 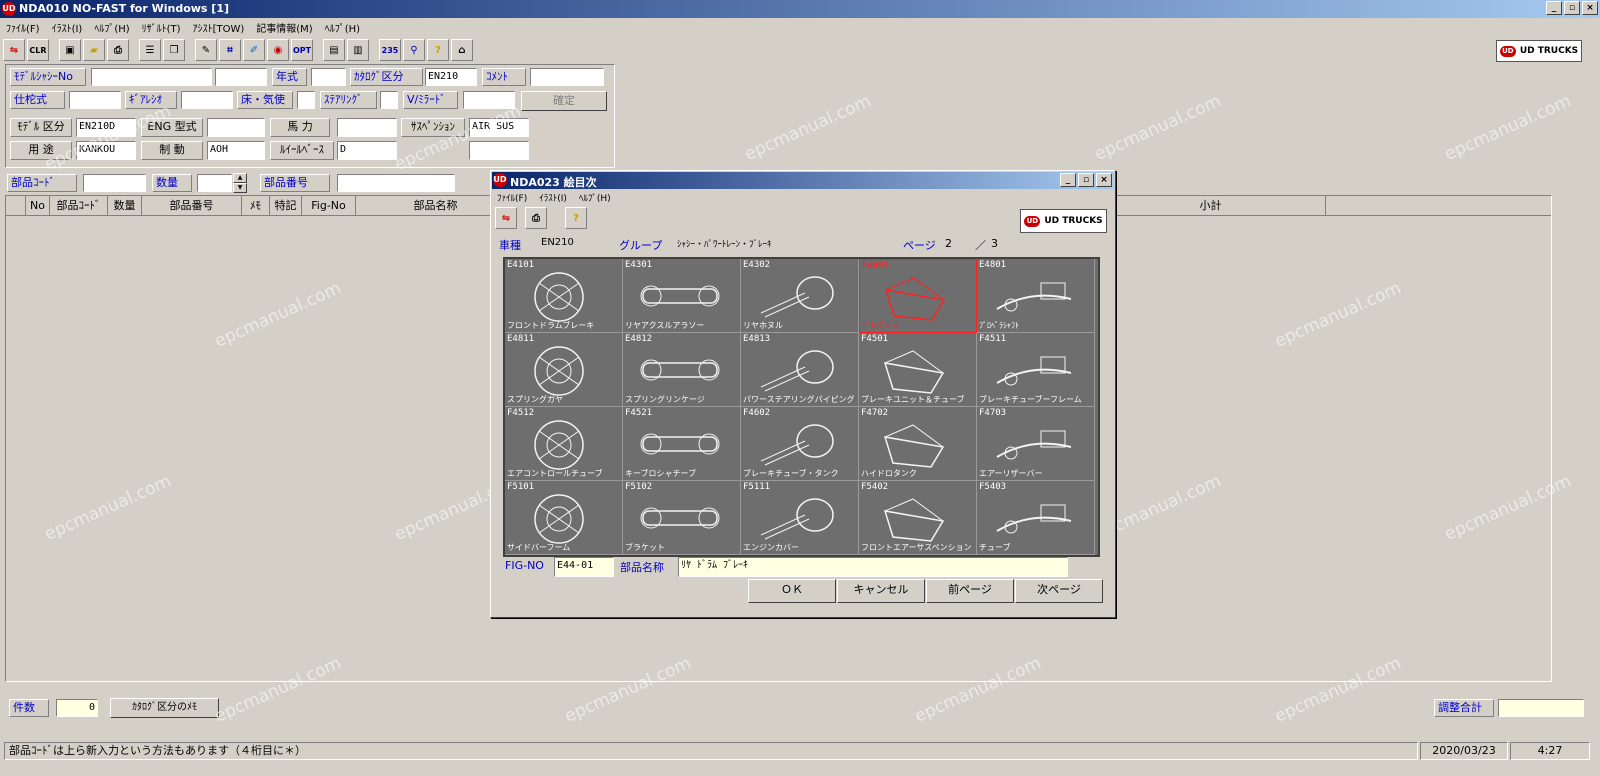 I want to click on illustration-thumbnail: F4501 ブレーキユニット＆チューブ, so click(x=918, y=370).